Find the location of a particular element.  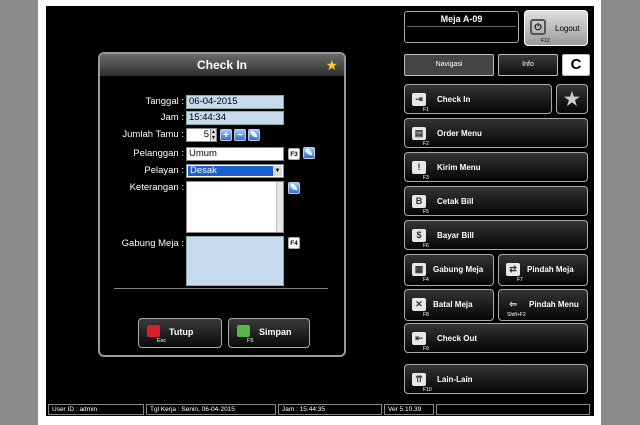

nav-key: F8 is located at coordinates (426, 315).